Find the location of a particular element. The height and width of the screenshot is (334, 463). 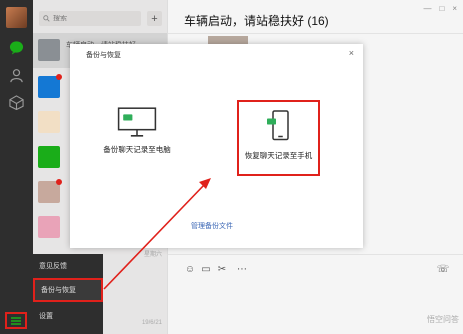

chat-date: 星期六 is located at coordinates (152, 255).